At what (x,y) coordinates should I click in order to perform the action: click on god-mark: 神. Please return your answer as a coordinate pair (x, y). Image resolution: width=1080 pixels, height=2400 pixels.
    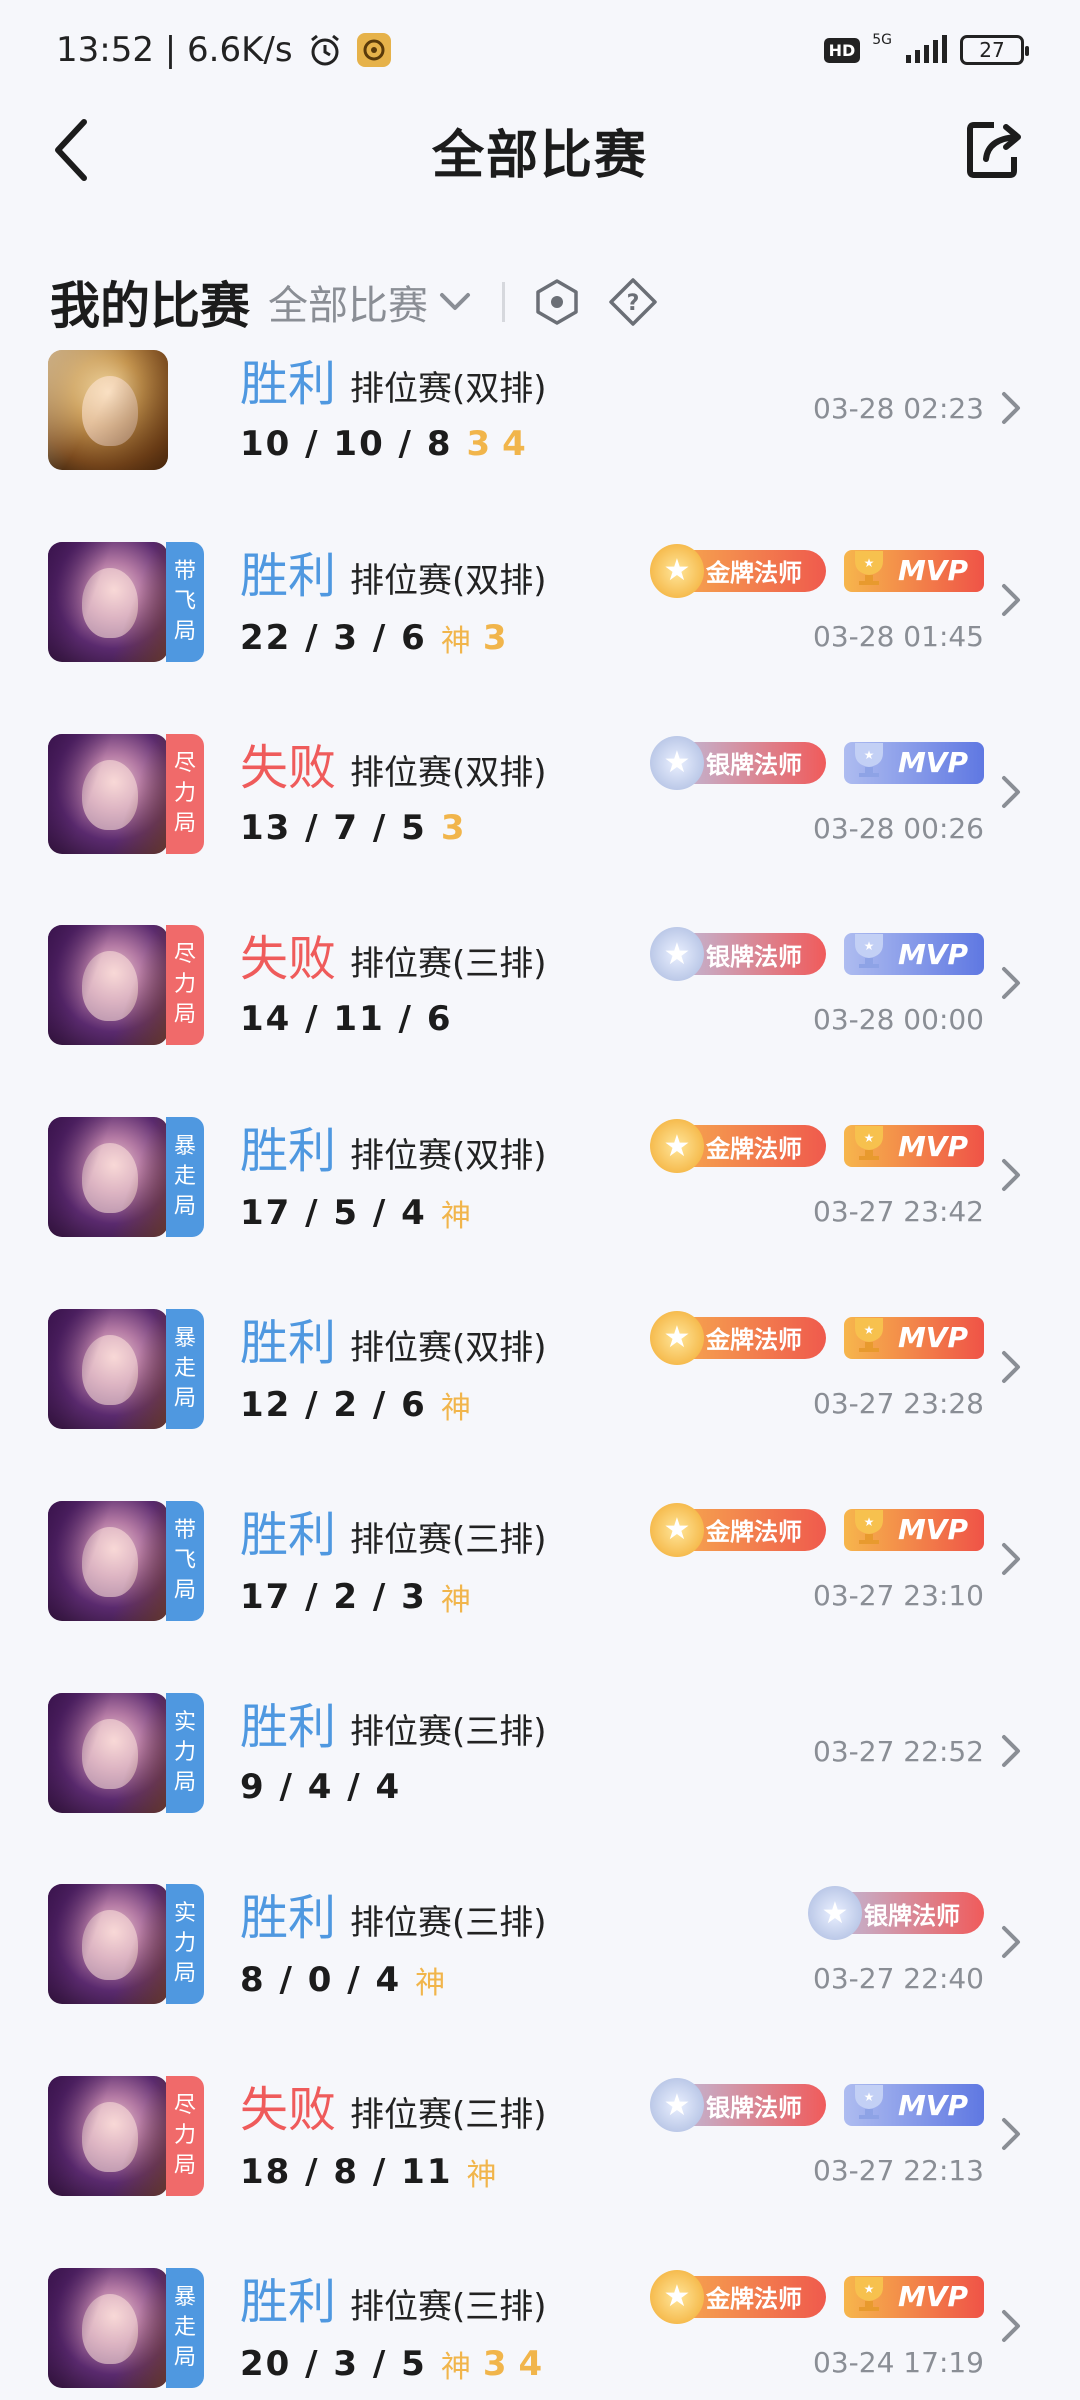
    Looking at the image, I should click on (455, 1600).